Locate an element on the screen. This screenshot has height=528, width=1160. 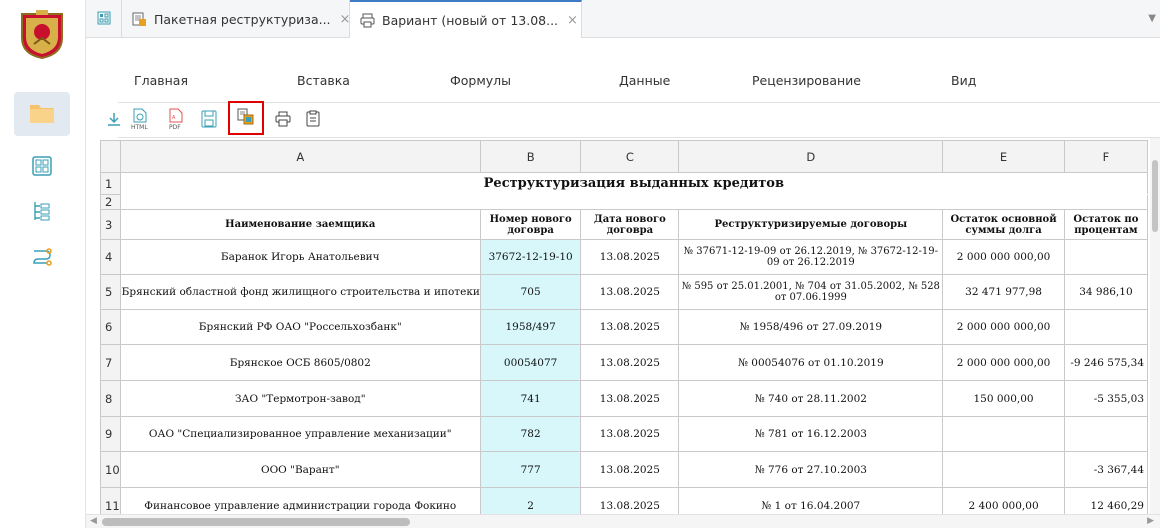
cell-restructured-contracts: № 781 от 16.12.2003 is located at coordinates (811, 434).